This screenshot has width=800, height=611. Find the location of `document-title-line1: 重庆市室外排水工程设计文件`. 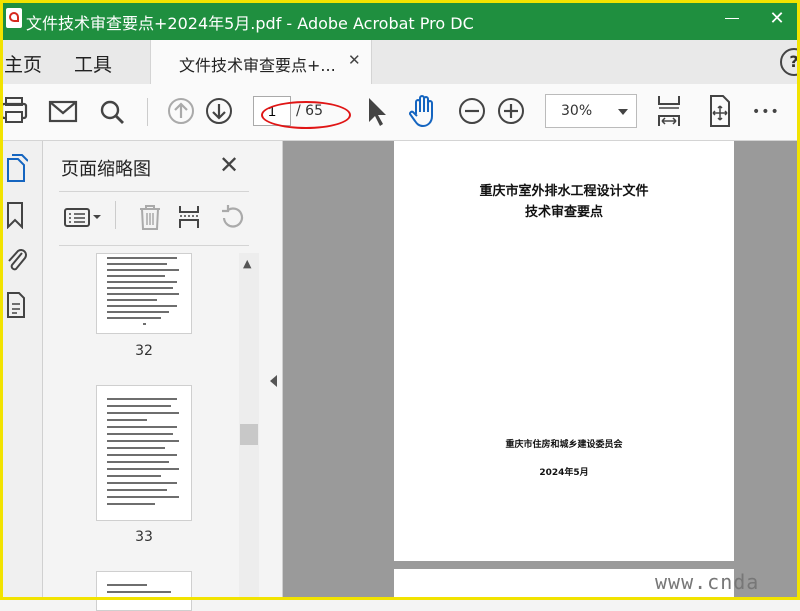

document-title-line1: 重庆市室外排水工程设计文件 is located at coordinates (564, 191).